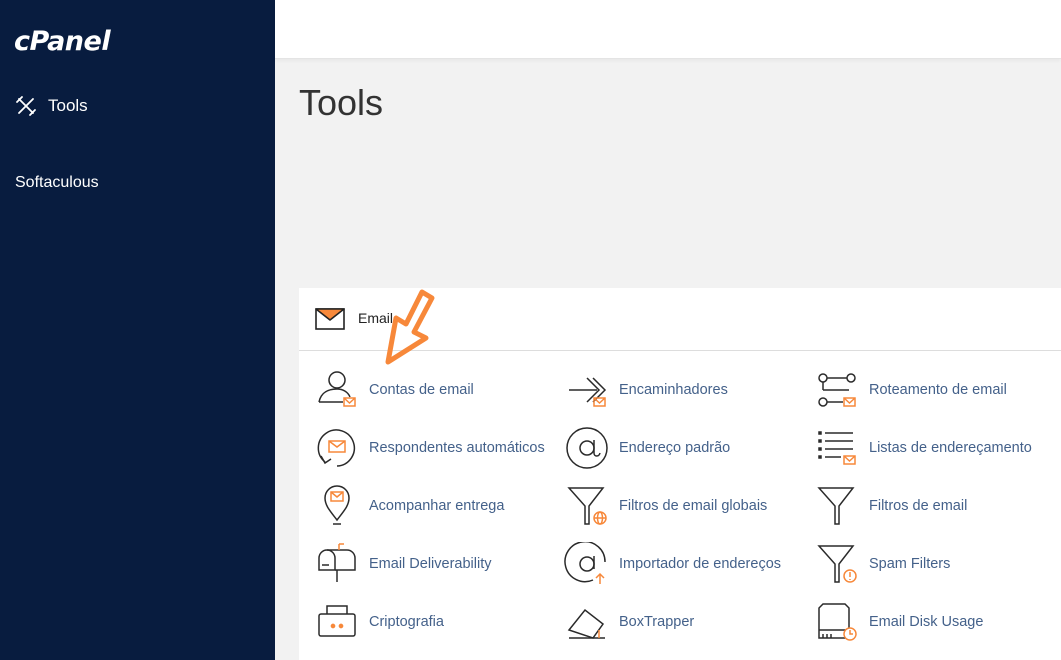  I want to click on tool-contas-de-email: Contas de email, so click(393, 390).